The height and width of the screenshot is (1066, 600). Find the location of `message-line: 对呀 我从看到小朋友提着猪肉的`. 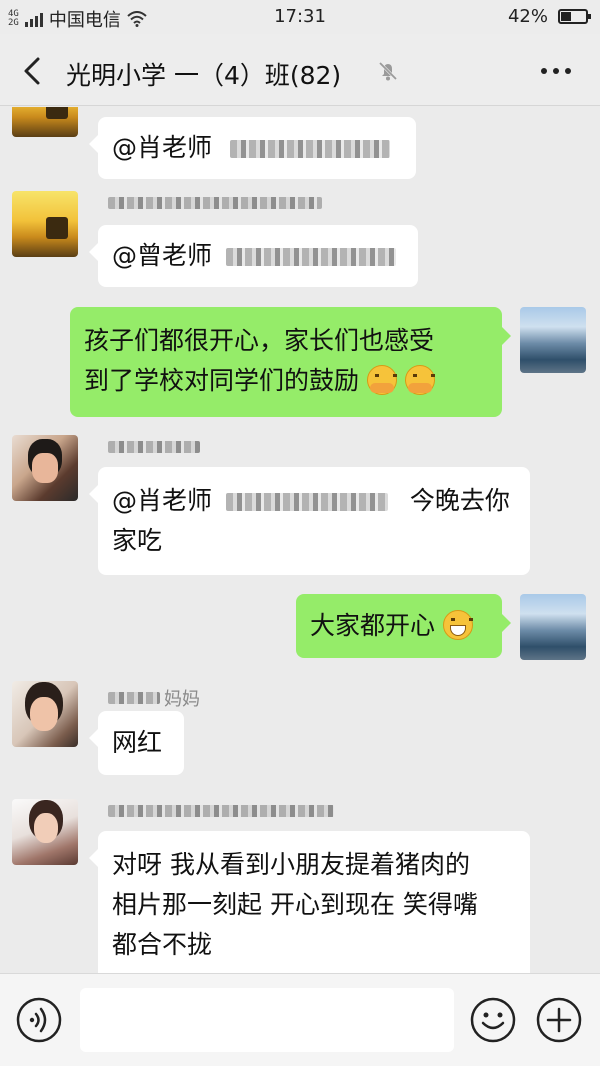

message-line: 对呀 我从看到小朋友提着猪肉的 is located at coordinates (291, 864).